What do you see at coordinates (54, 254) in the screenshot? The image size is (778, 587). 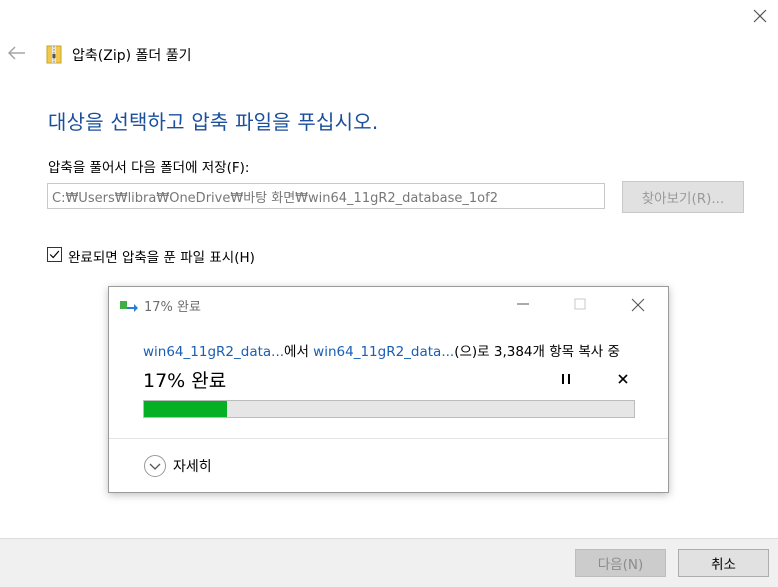 I see `show-files-checkbox` at bounding box center [54, 254].